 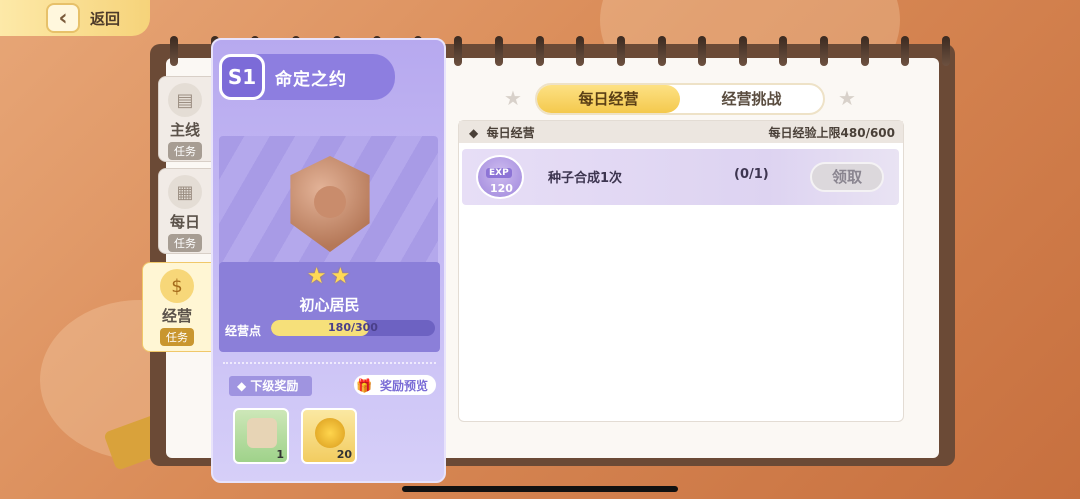 What do you see at coordinates (831, 133) in the screenshot?
I see `daily-exp-limit: 每日经验上限480/600` at bounding box center [831, 133].